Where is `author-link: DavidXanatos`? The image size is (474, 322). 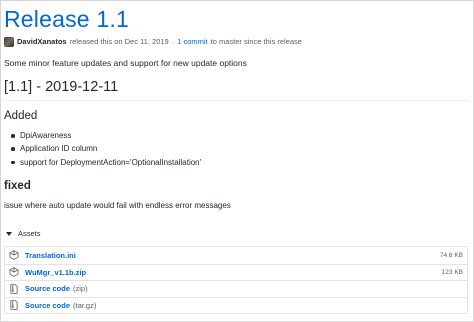
author-link: DavidXanatos is located at coordinates (42, 41).